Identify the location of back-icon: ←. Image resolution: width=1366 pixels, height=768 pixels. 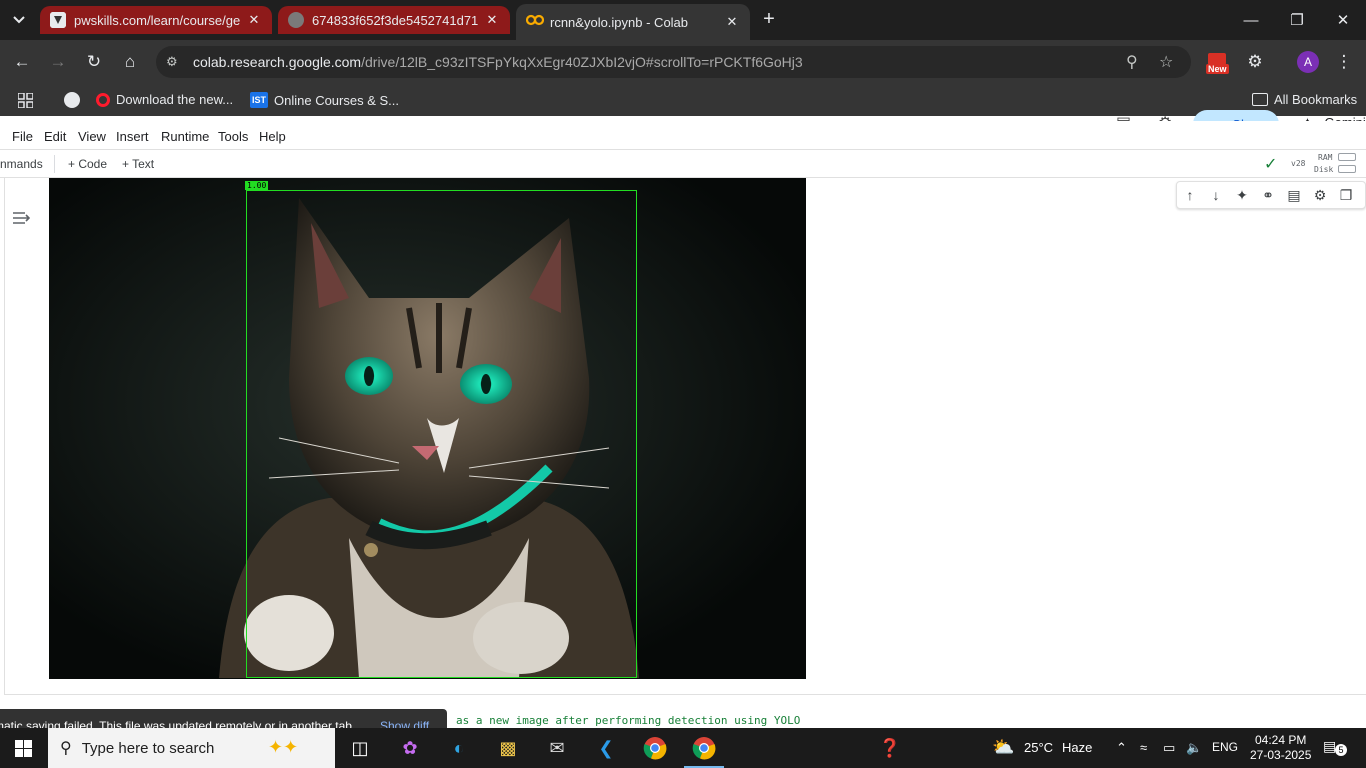
(22, 62).